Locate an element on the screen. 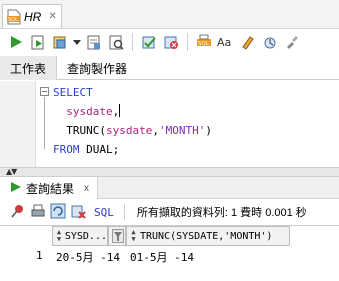 This screenshot has height=281, width=339. results-toolbar: SQL 所有擷取的資料列: 1 費時 0.001 秒 is located at coordinates (169, 212).